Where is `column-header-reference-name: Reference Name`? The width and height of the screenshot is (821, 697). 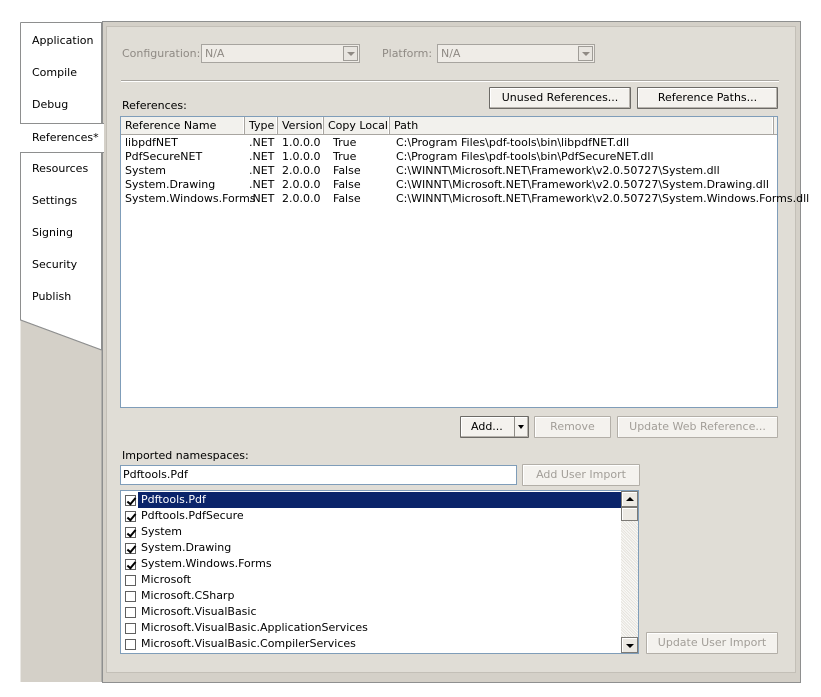
column-header-reference-name: Reference Name is located at coordinates (183, 125).